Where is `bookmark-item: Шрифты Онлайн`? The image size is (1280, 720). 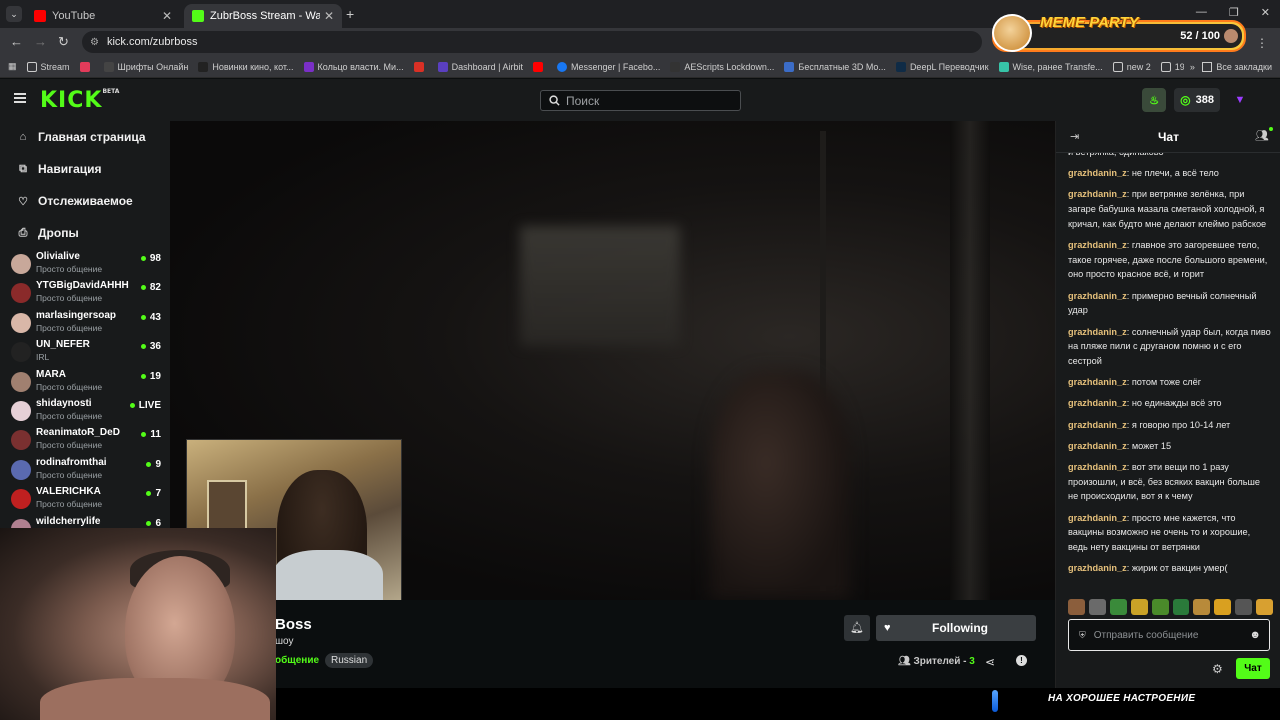 bookmark-item: Шрифты Онлайн is located at coordinates (145, 66).